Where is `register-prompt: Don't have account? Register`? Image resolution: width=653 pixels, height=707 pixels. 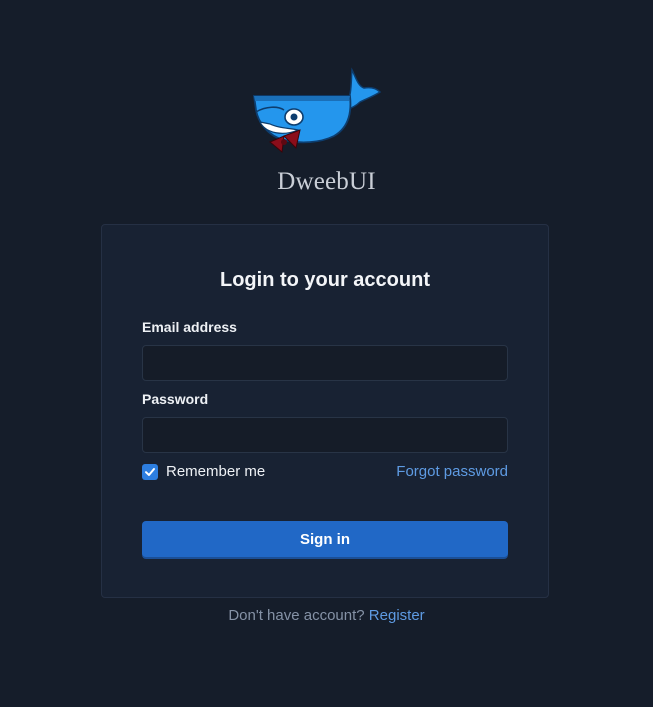 register-prompt: Don't have account? Register is located at coordinates (326, 615).